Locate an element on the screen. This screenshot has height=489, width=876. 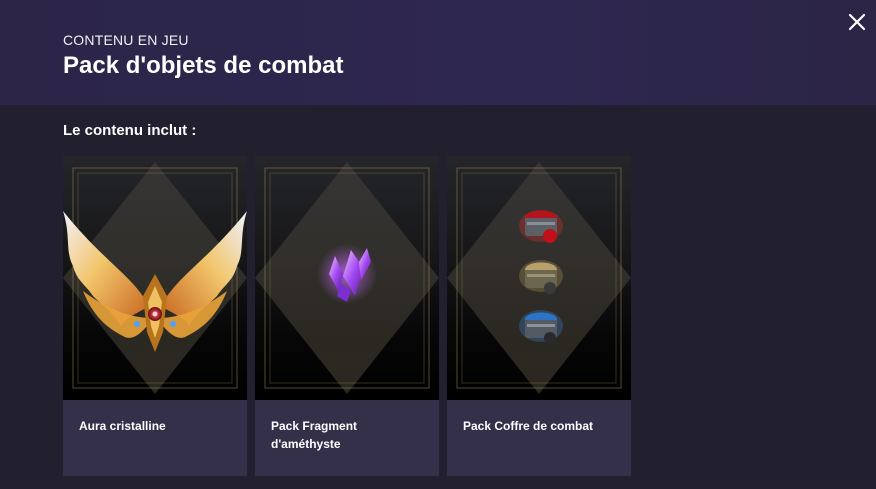
item-name: Pack Coffre de combat is located at coordinates (528, 426).